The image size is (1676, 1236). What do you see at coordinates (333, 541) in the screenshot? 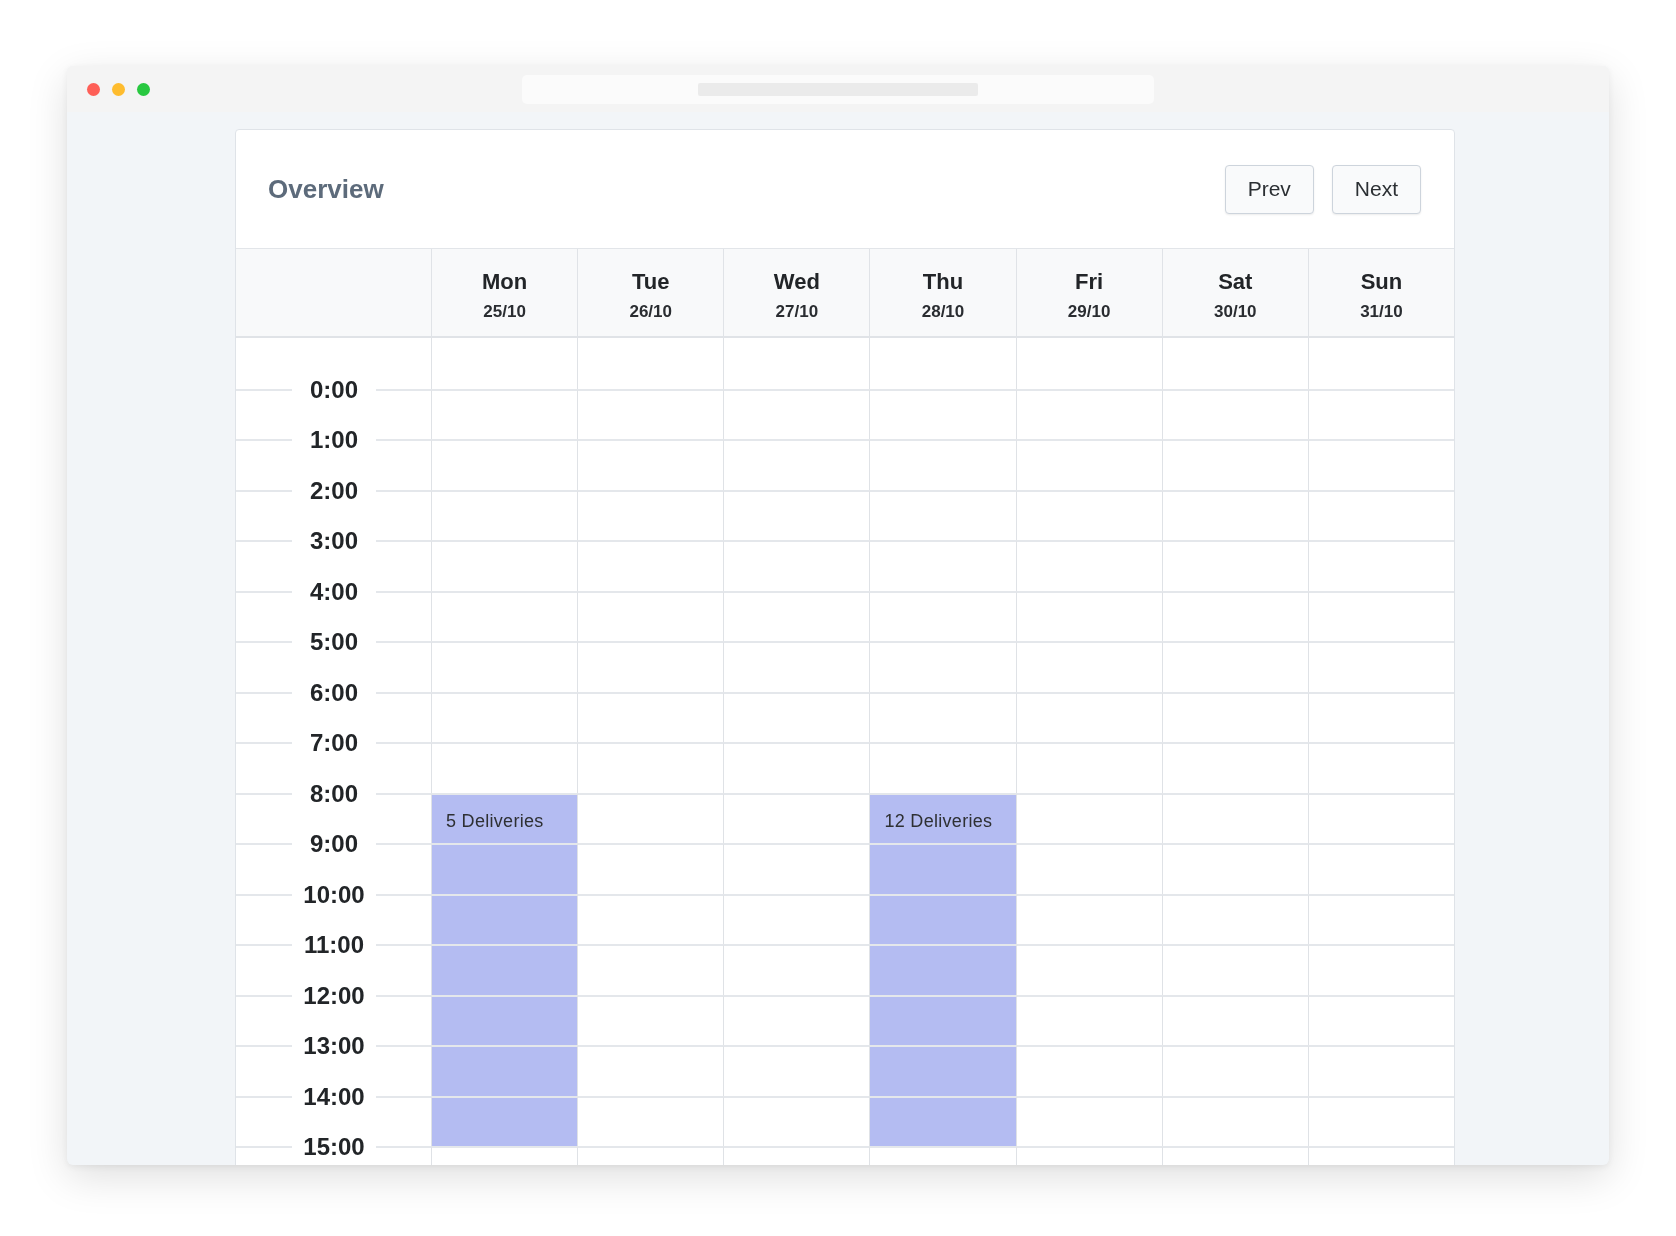
I see `hour-label: 3:00` at bounding box center [333, 541].